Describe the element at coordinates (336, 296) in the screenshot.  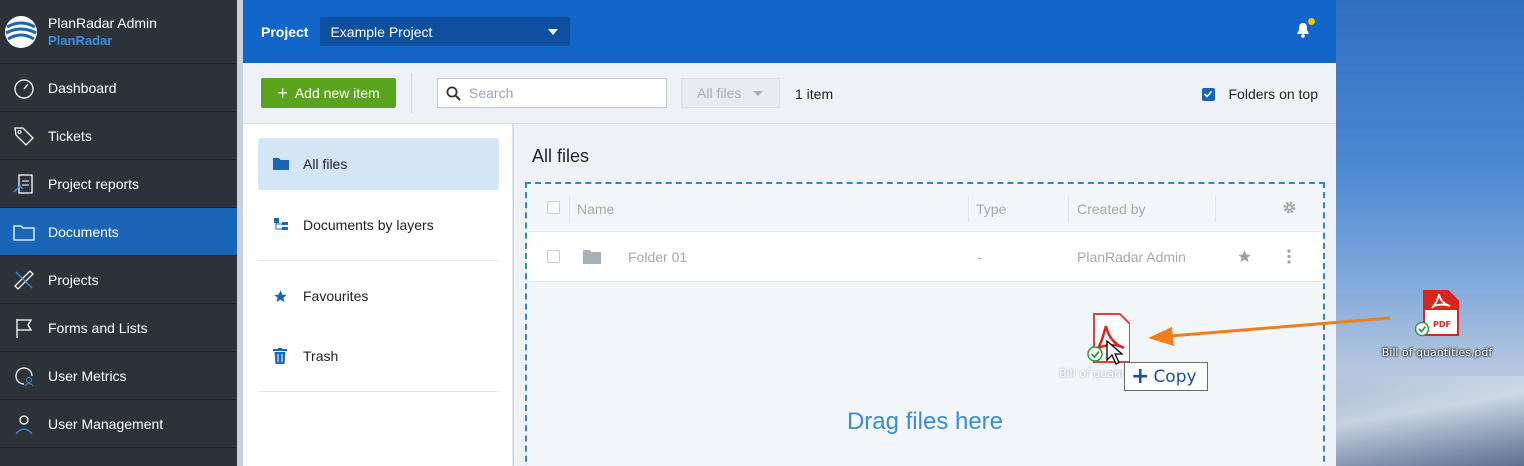
I see `folder-item-label: Favourites` at that location.